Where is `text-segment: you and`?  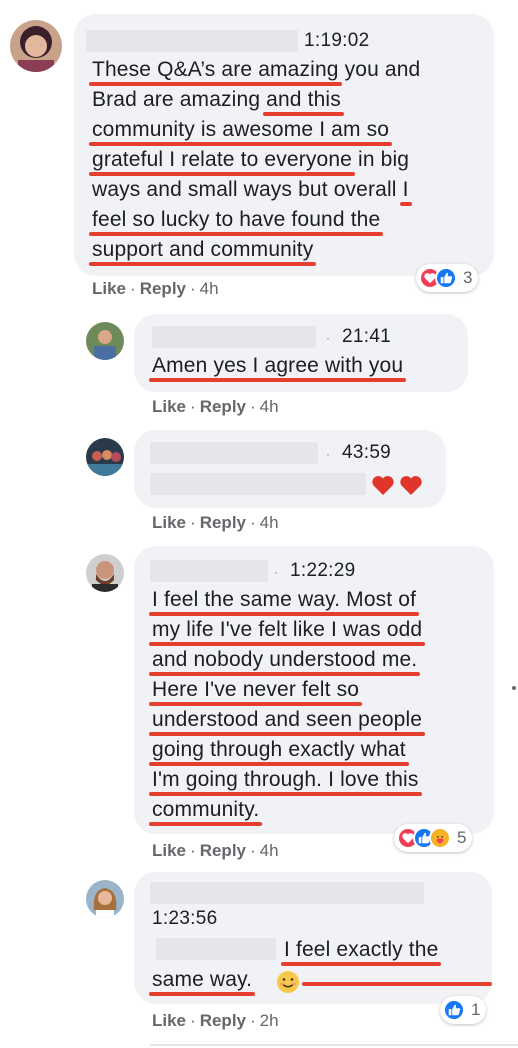
text-segment: you and is located at coordinates (379, 69).